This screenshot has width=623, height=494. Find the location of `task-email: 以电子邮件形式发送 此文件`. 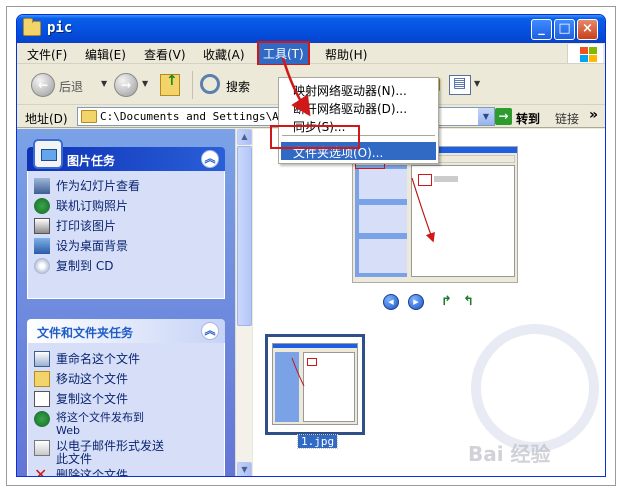

task-email: 以电子邮件形式发送 此文件 is located at coordinates (110, 453).